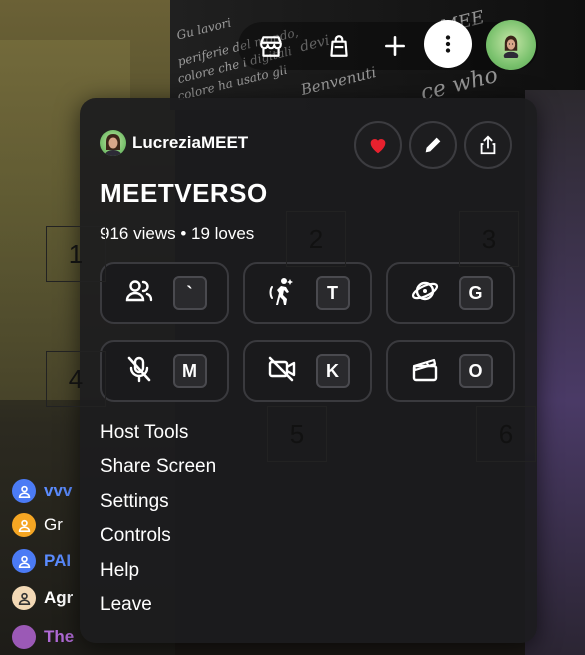 The height and width of the screenshot is (655, 585). Describe the element at coordinates (58, 560) in the screenshot. I see `chat-username: PAI` at that location.